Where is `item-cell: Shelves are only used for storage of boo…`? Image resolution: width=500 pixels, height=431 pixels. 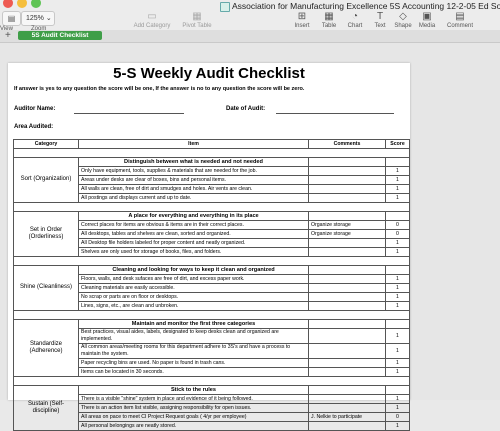 item-cell: Shelves are only used for storage of boo… is located at coordinates (193, 252).